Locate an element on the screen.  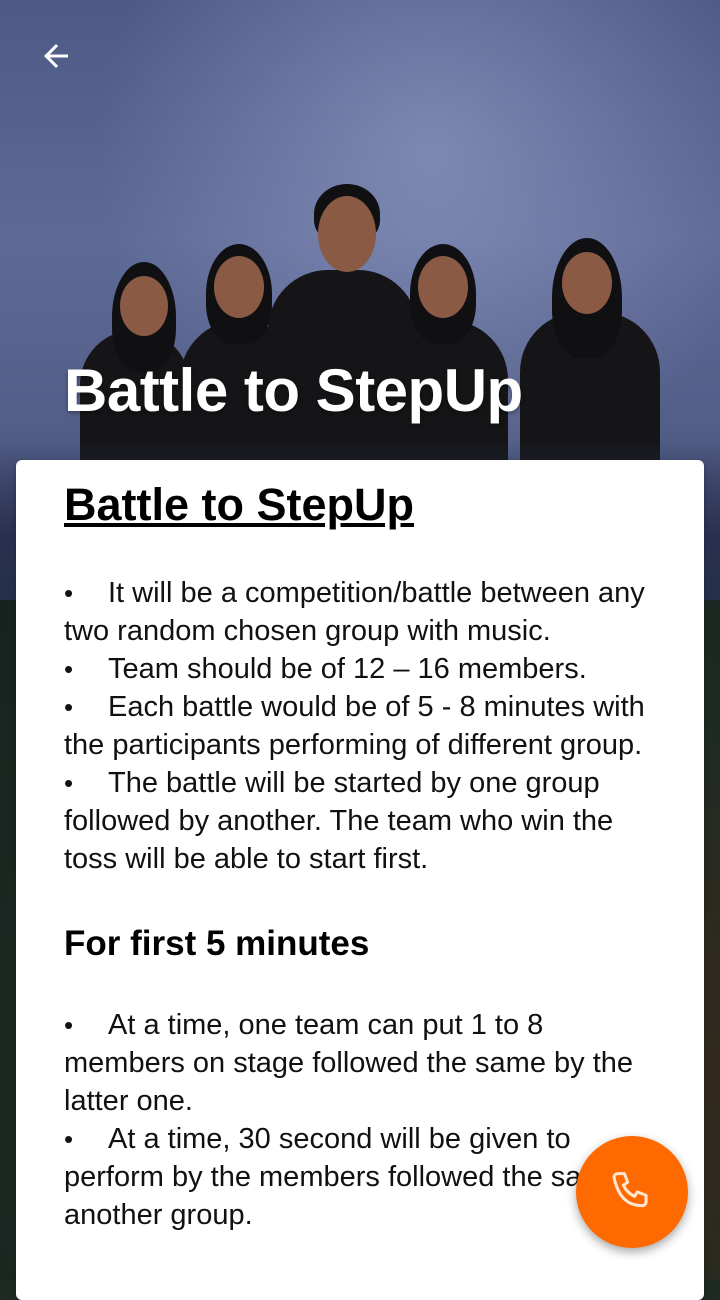
content-heading: Battle to StepUp is located at coordinates (239, 504).